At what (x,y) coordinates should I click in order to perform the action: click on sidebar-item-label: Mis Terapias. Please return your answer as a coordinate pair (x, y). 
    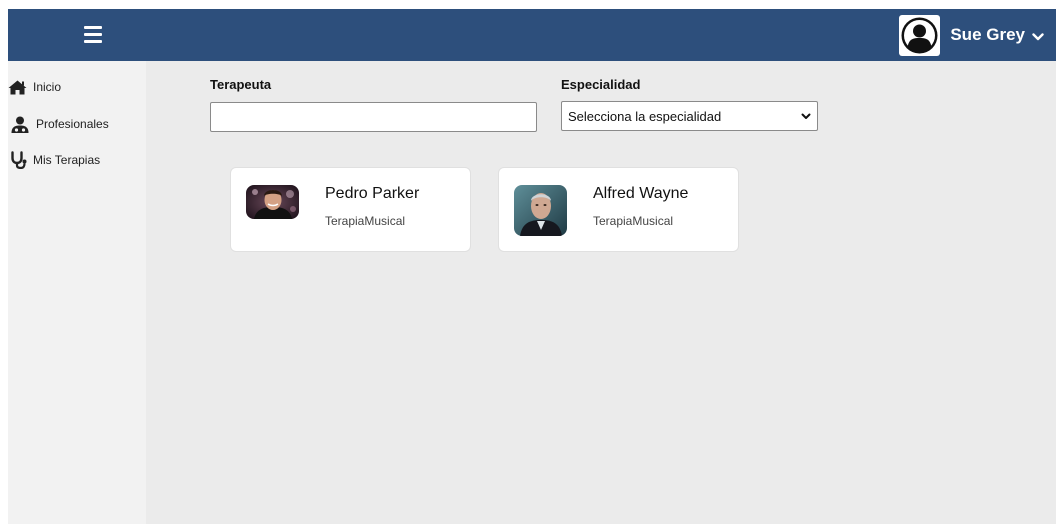
    Looking at the image, I should click on (67, 160).